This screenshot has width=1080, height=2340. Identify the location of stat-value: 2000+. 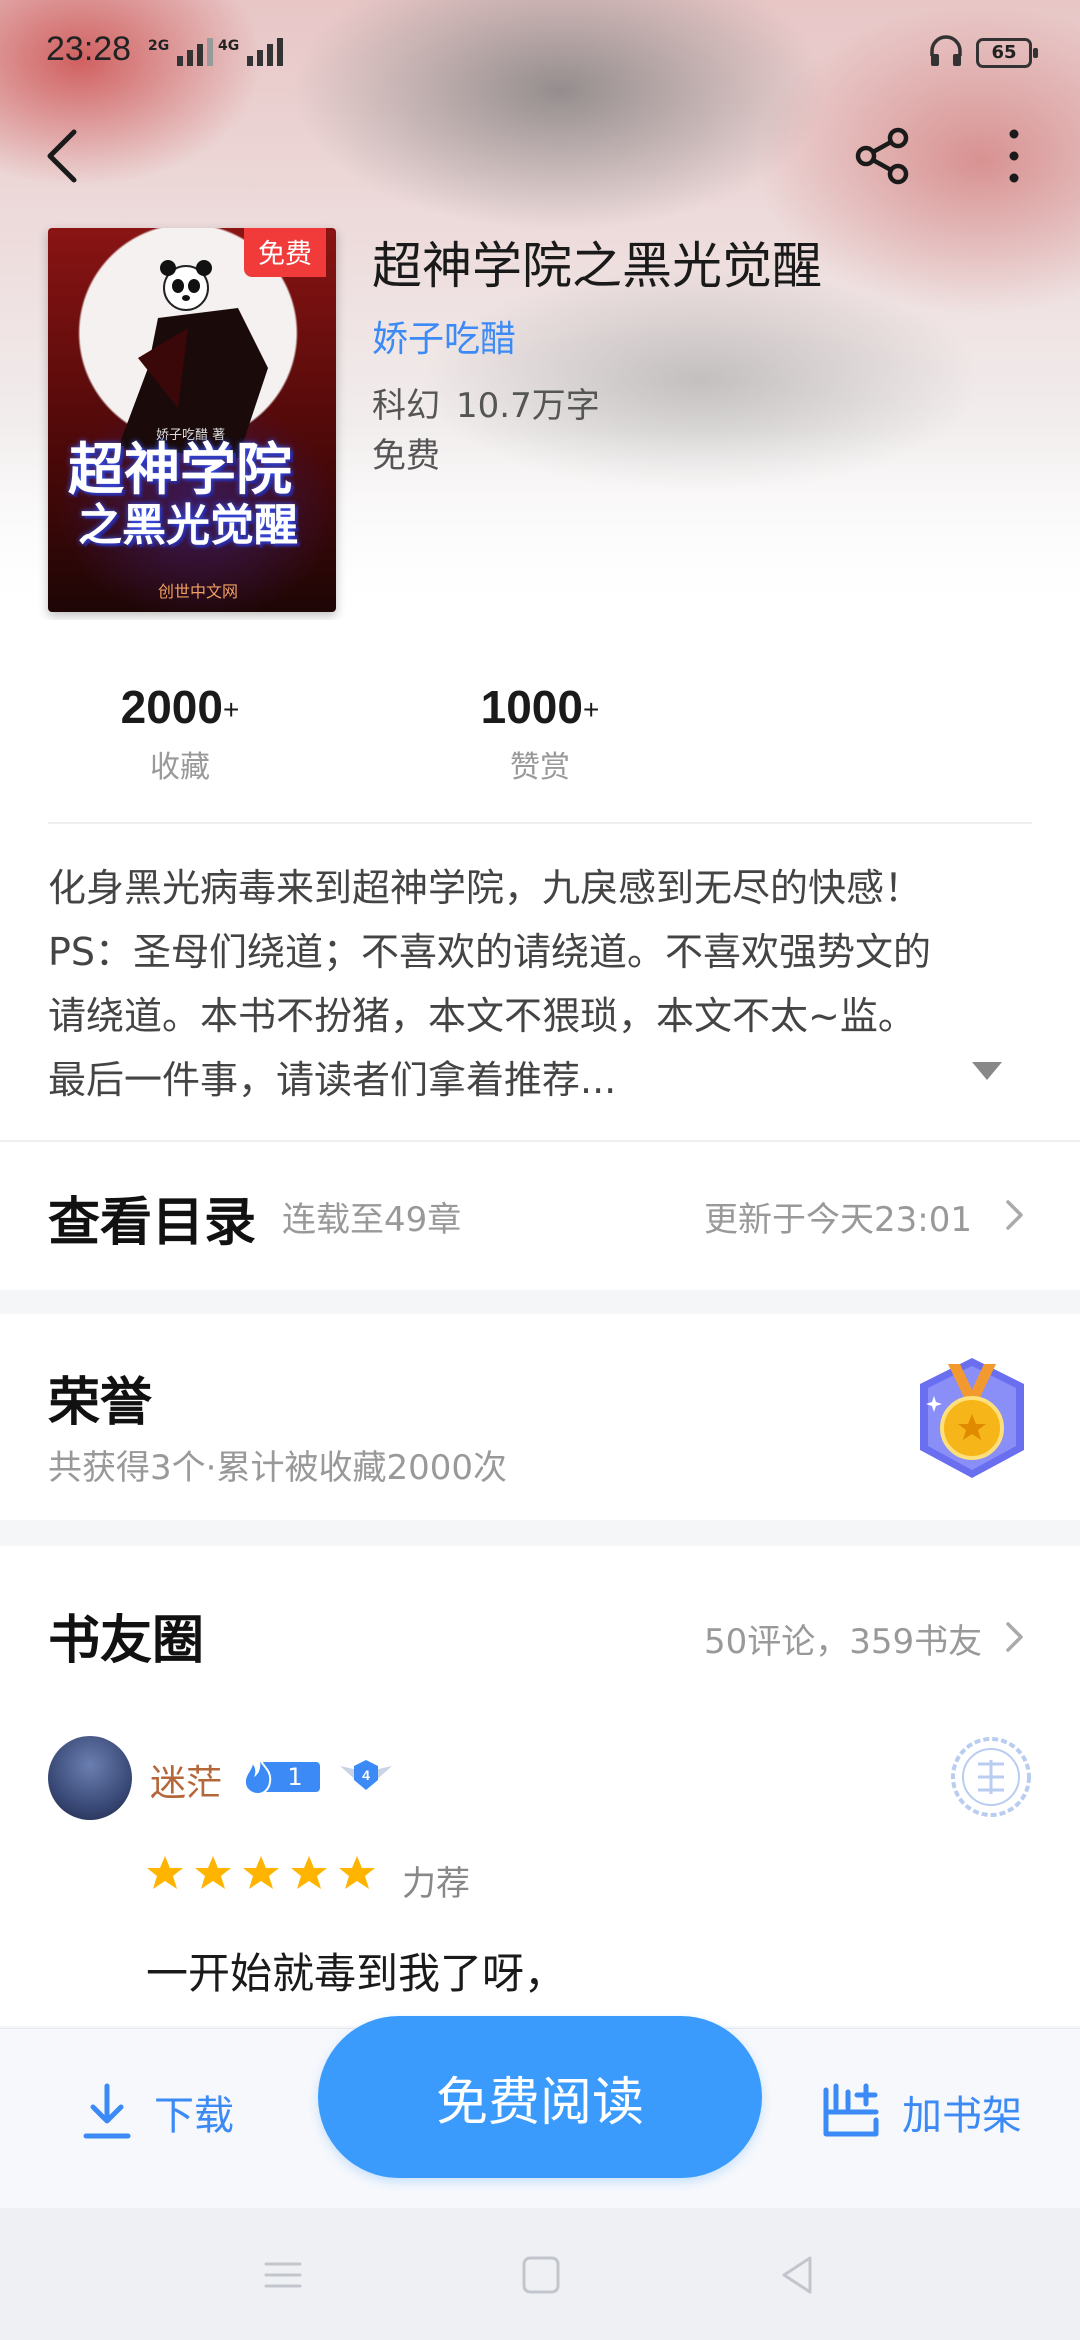
(180, 707).